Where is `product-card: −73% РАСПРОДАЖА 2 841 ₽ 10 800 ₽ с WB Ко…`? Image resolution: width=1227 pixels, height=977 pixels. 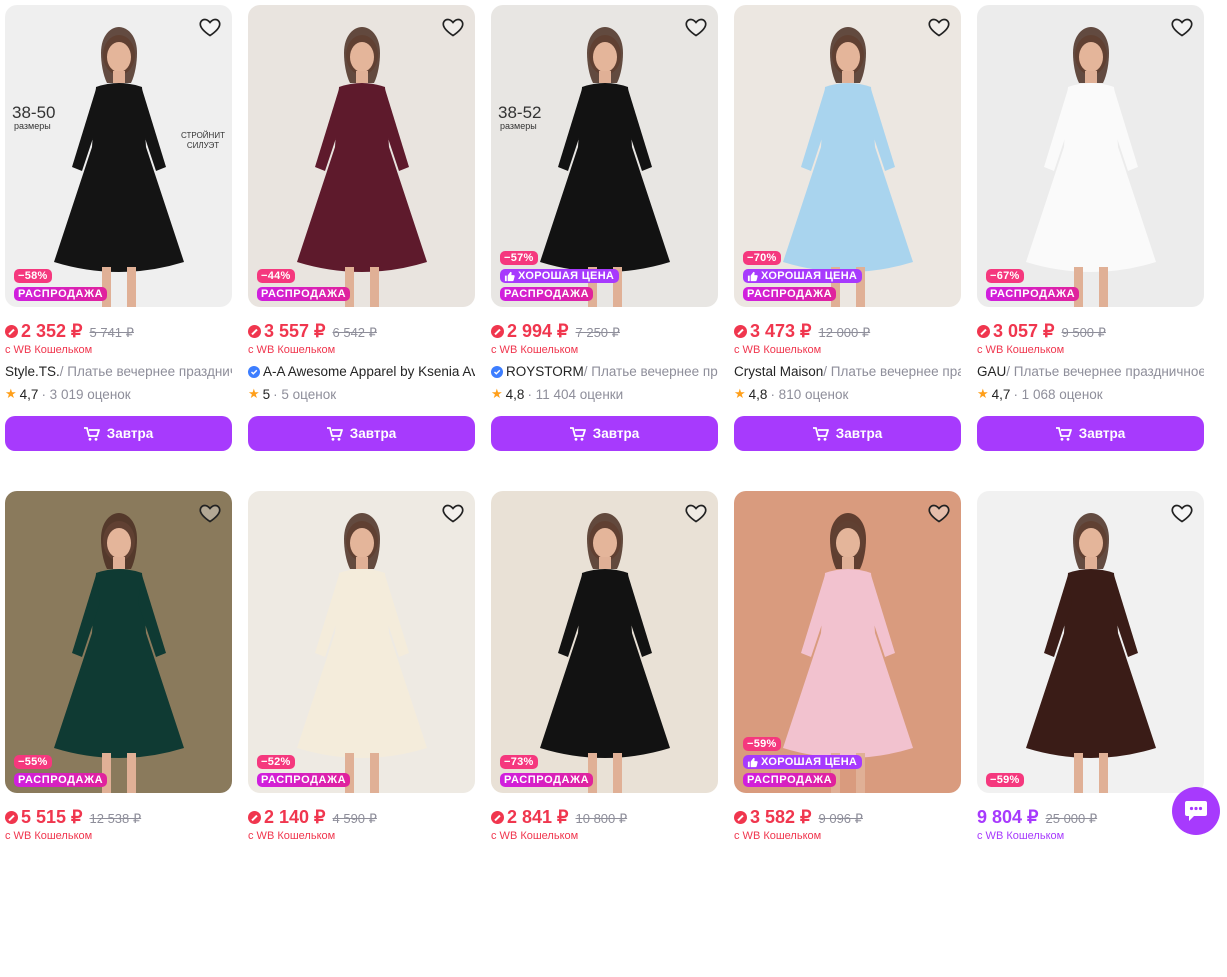 product-card: −73% РАСПРОДАЖА 2 841 ₽ 10 800 ₽ с WB Ко… is located at coordinates (604, 734).